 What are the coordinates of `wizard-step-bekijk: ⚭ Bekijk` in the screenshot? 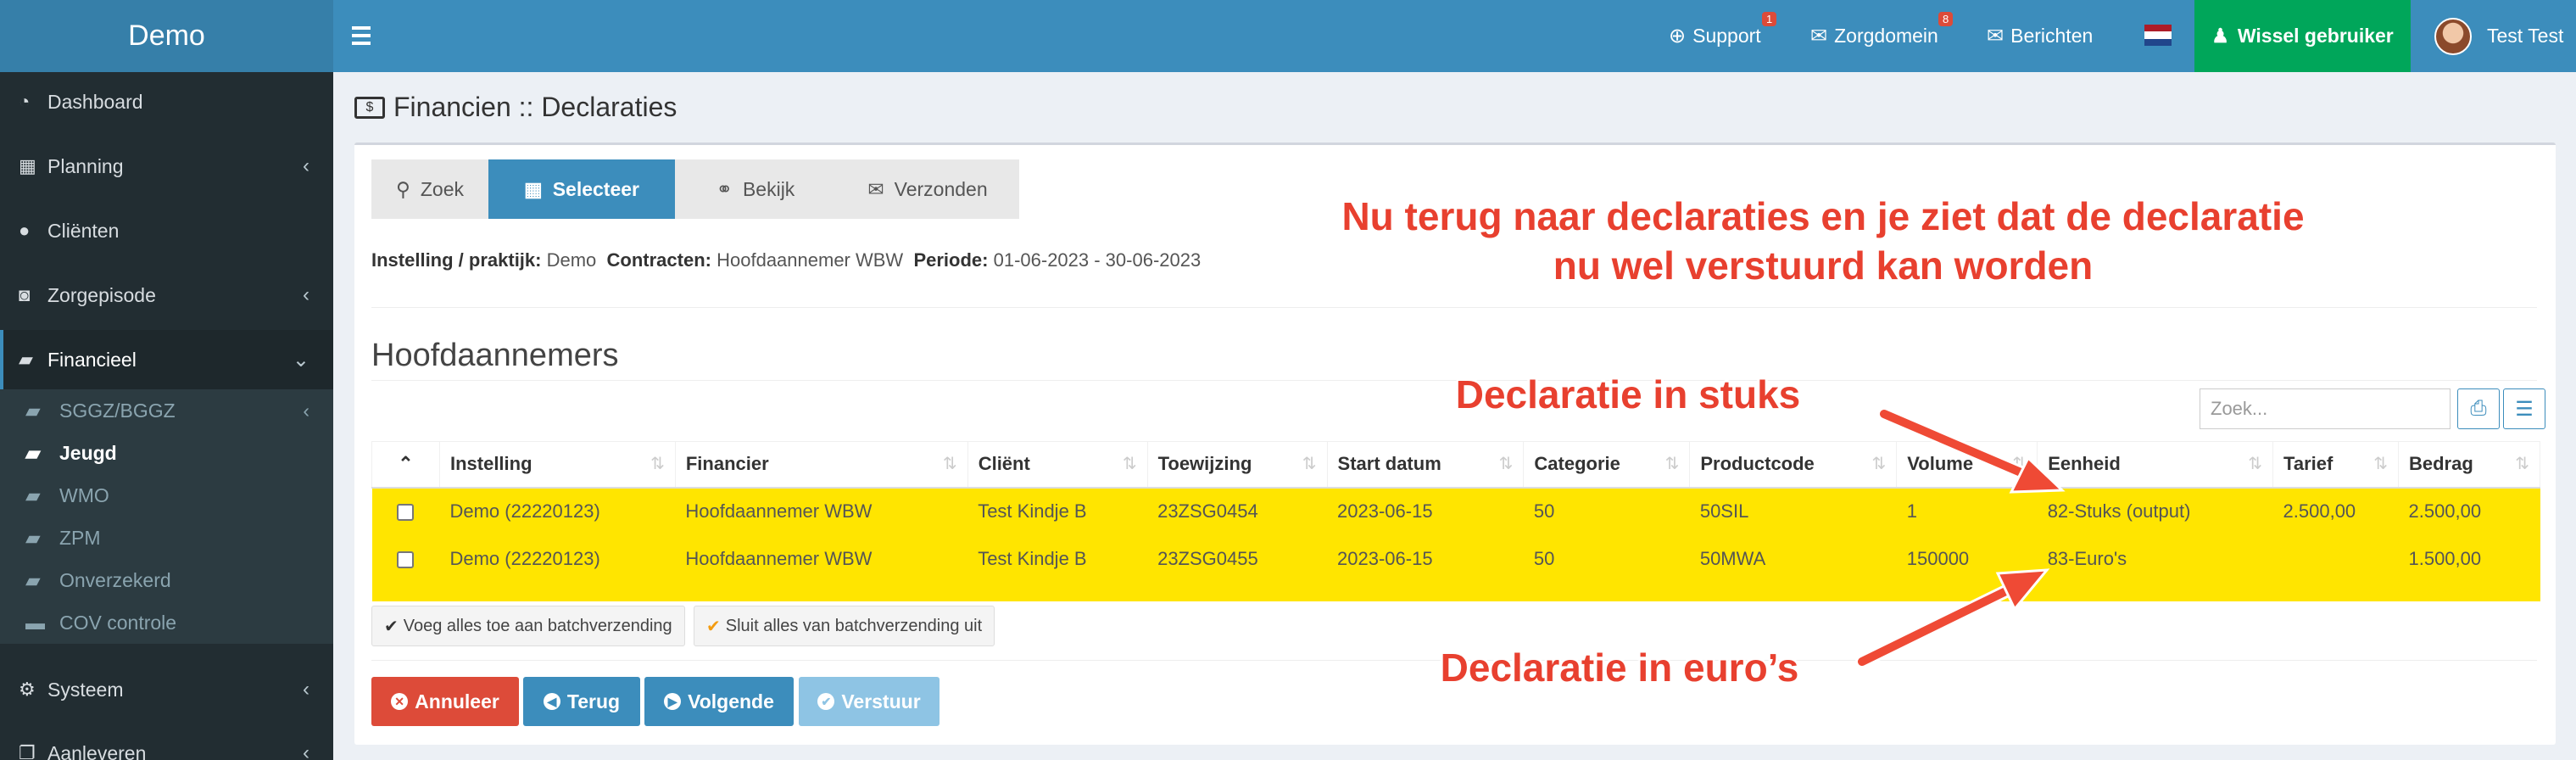 It's located at (755, 189).